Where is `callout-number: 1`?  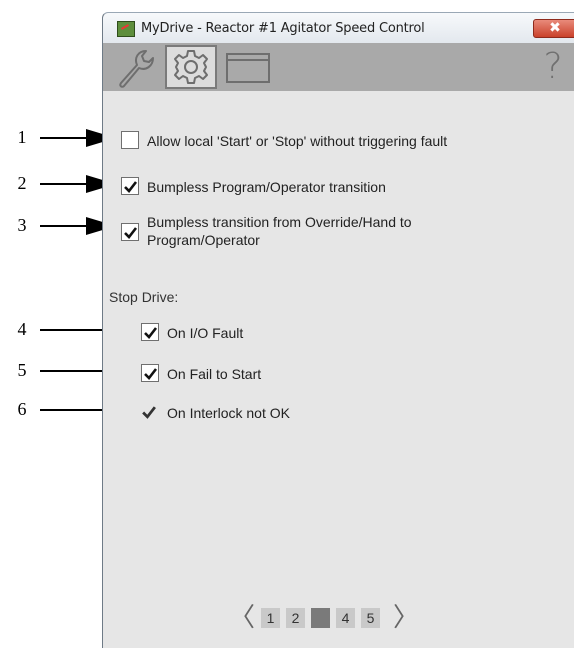
callout-number: 1 is located at coordinates (22, 137).